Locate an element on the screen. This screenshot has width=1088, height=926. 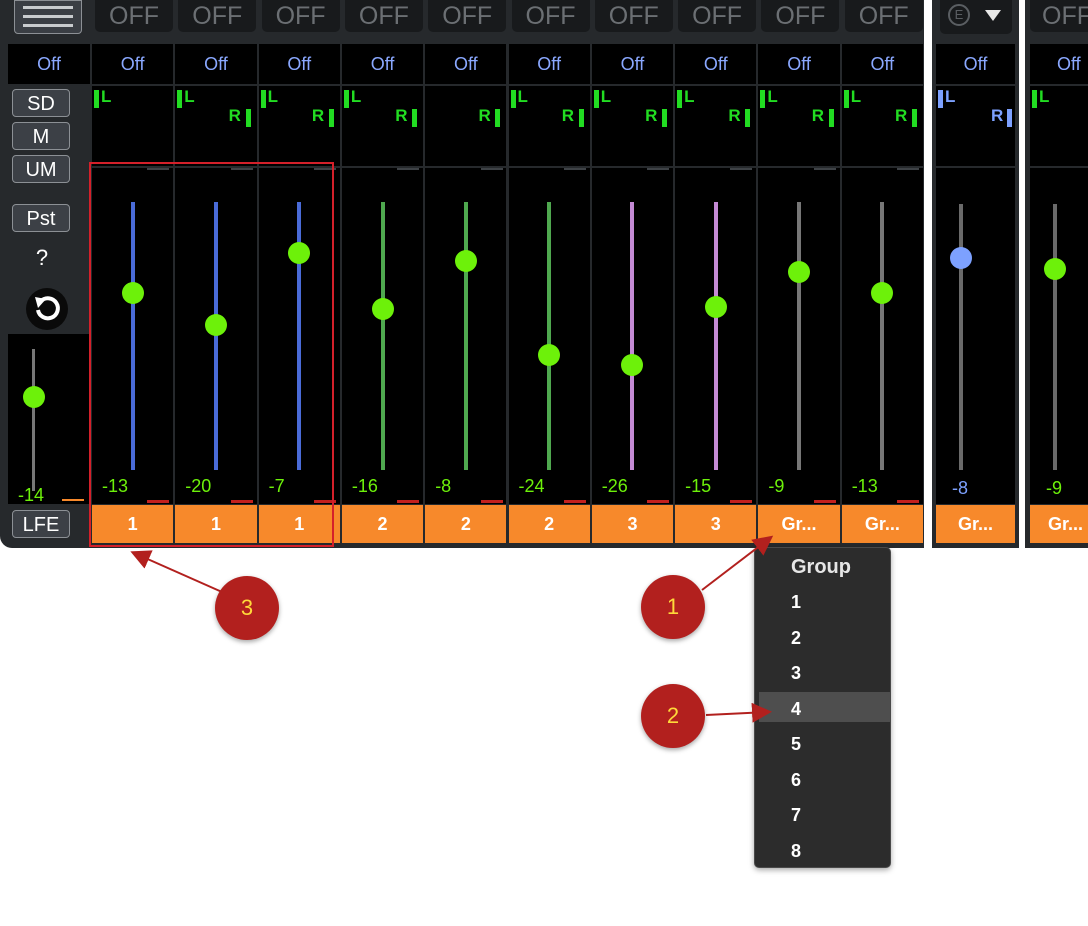
reset-icon is located at coordinates (47, 309).